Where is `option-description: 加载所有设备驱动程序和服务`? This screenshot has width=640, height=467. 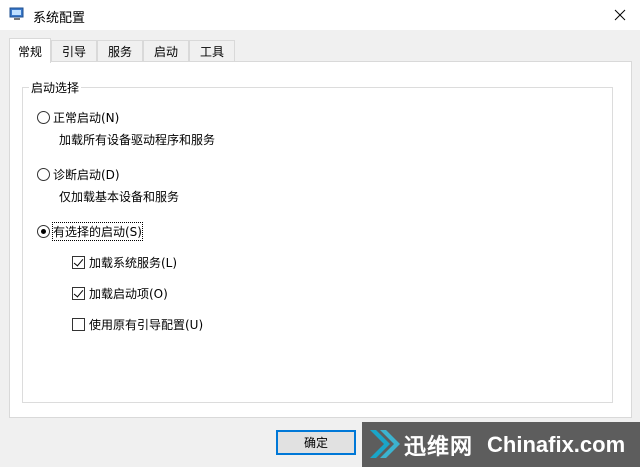 option-description: 加载所有设备驱动程序和服务 is located at coordinates (137, 140).